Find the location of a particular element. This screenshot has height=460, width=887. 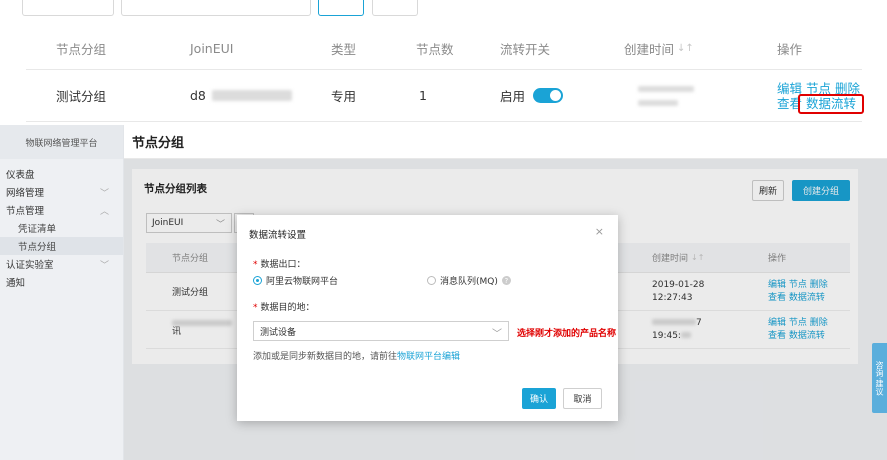

cell-type: 专用 is located at coordinates (344, 96).